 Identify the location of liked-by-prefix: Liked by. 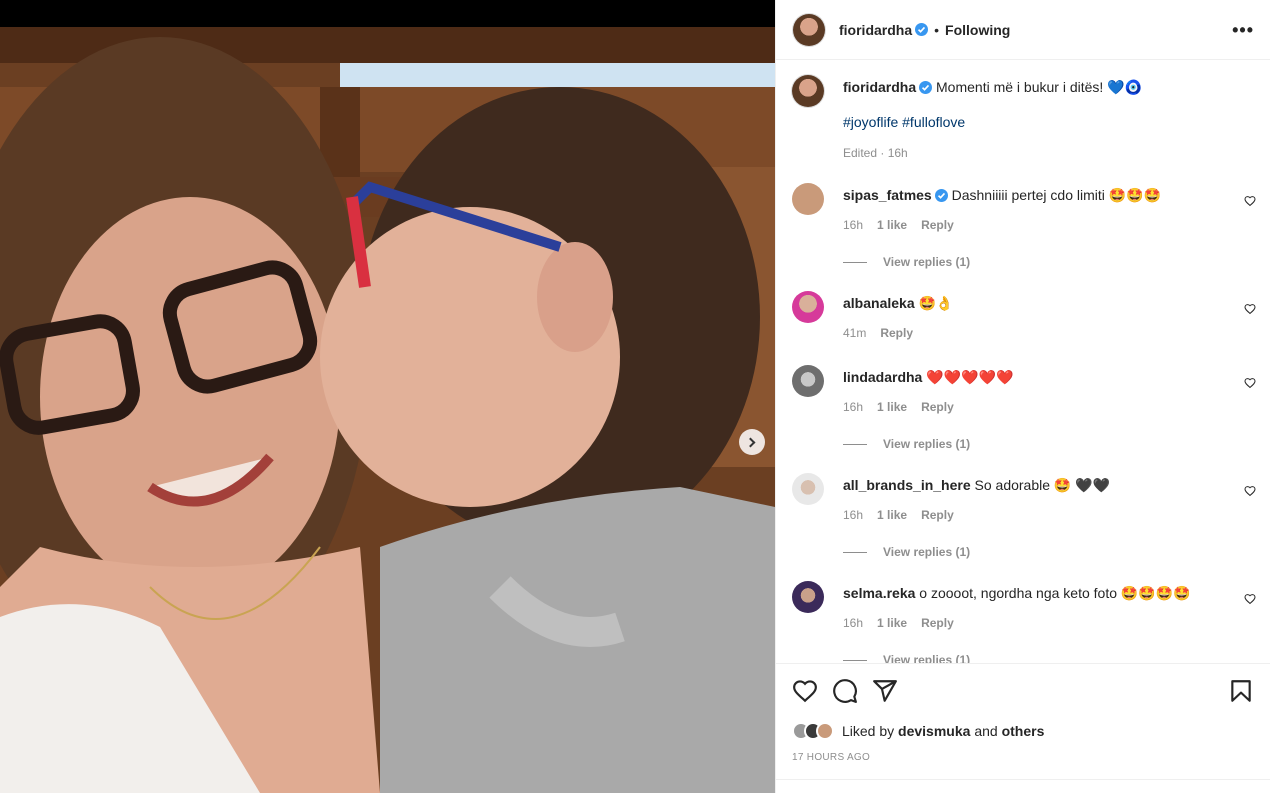
(868, 731).